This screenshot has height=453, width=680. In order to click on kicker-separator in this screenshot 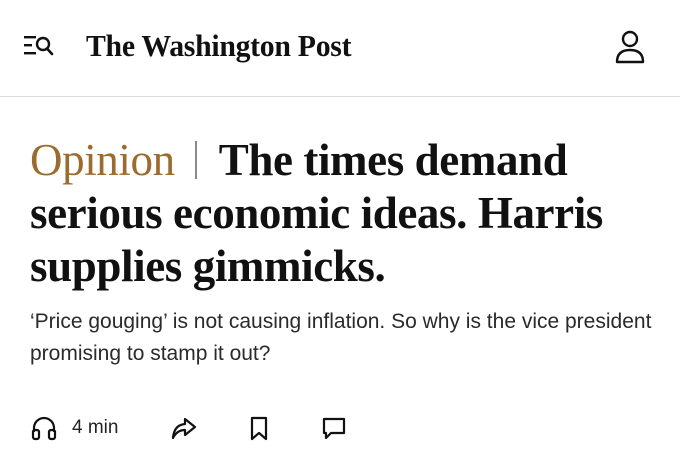, I will do `click(195, 160)`.